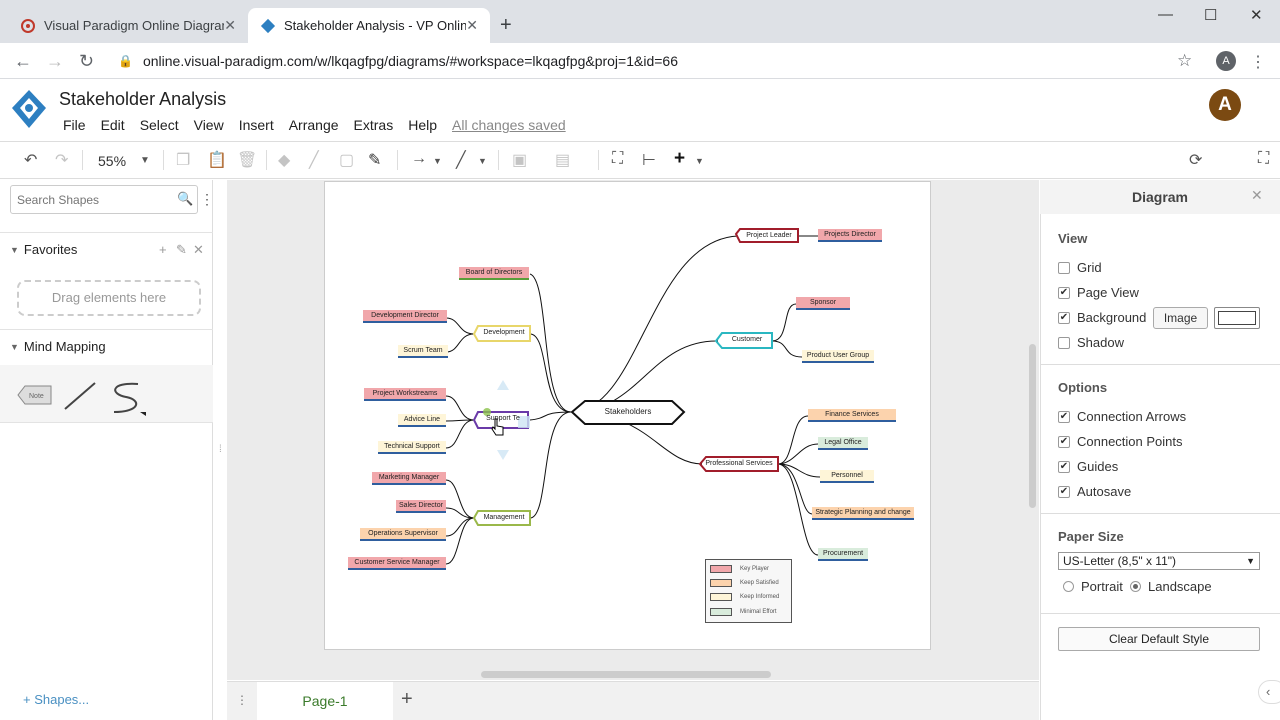  Describe the element at coordinates (626, 674) in the screenshot. I see `horizontal-scrollbar` at that location.